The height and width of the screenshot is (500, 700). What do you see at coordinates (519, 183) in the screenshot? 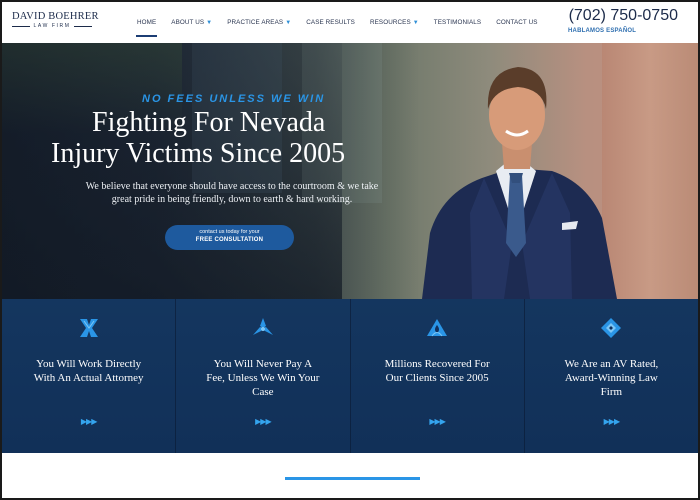
I see `attorney-portrait` at bounding box center [519, 183].